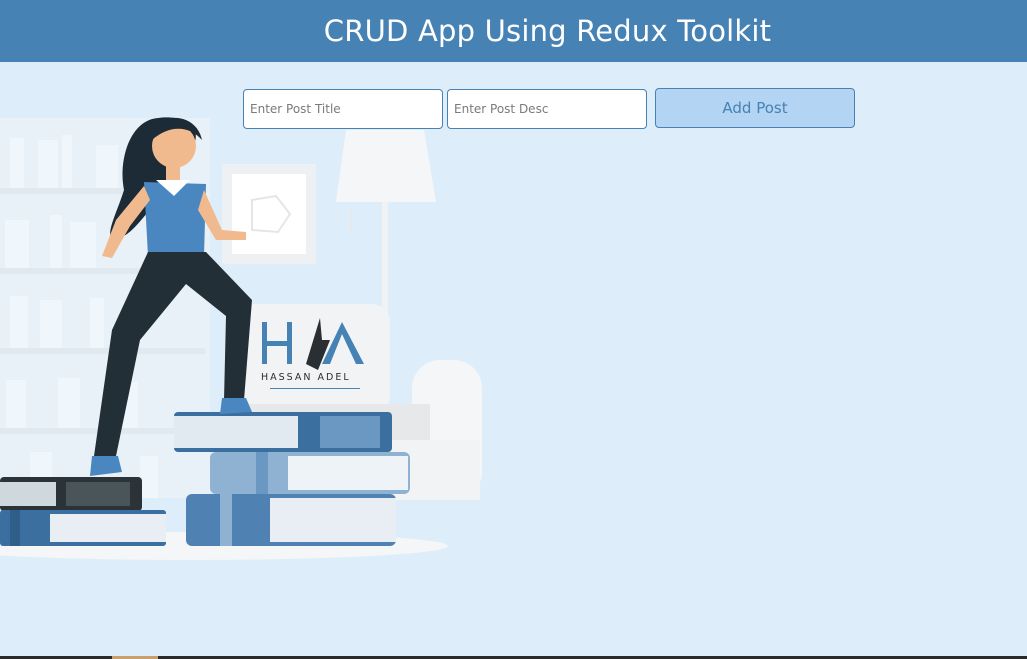 The image size is (1027, 659). Describe the element at coordinates (269, 214) in the screenshot. I see `picture-frame` at that location.